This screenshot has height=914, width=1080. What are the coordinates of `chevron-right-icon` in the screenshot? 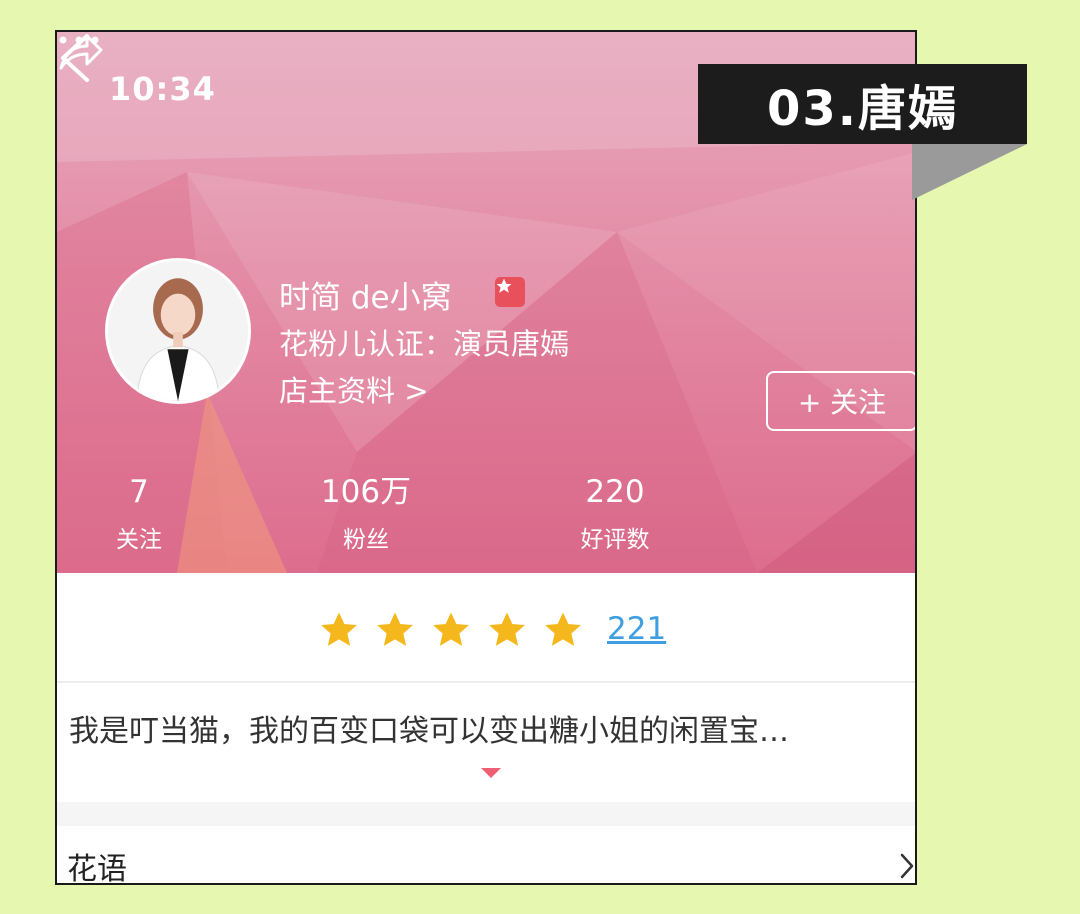 It's located at (907, 866).